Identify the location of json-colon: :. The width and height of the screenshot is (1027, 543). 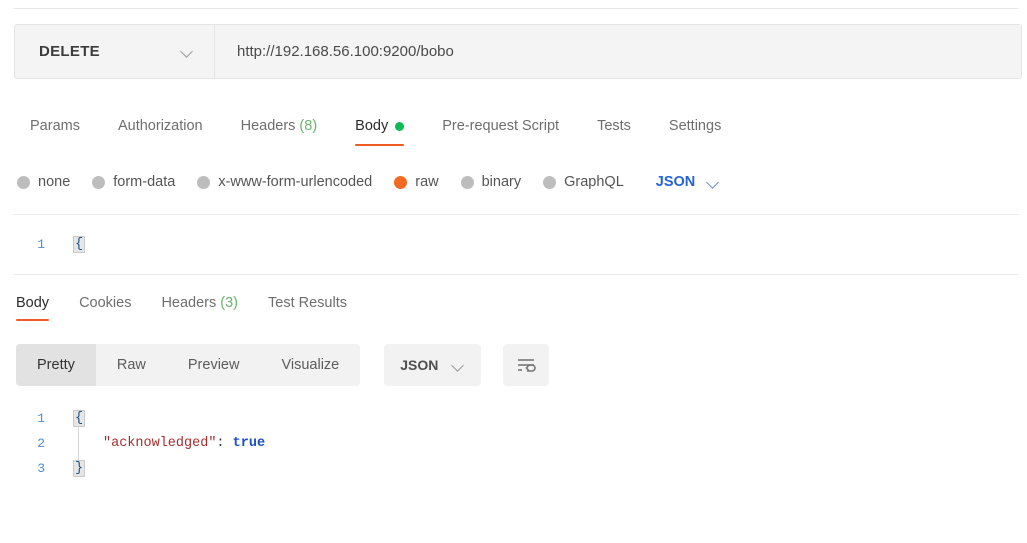
(220, 443).